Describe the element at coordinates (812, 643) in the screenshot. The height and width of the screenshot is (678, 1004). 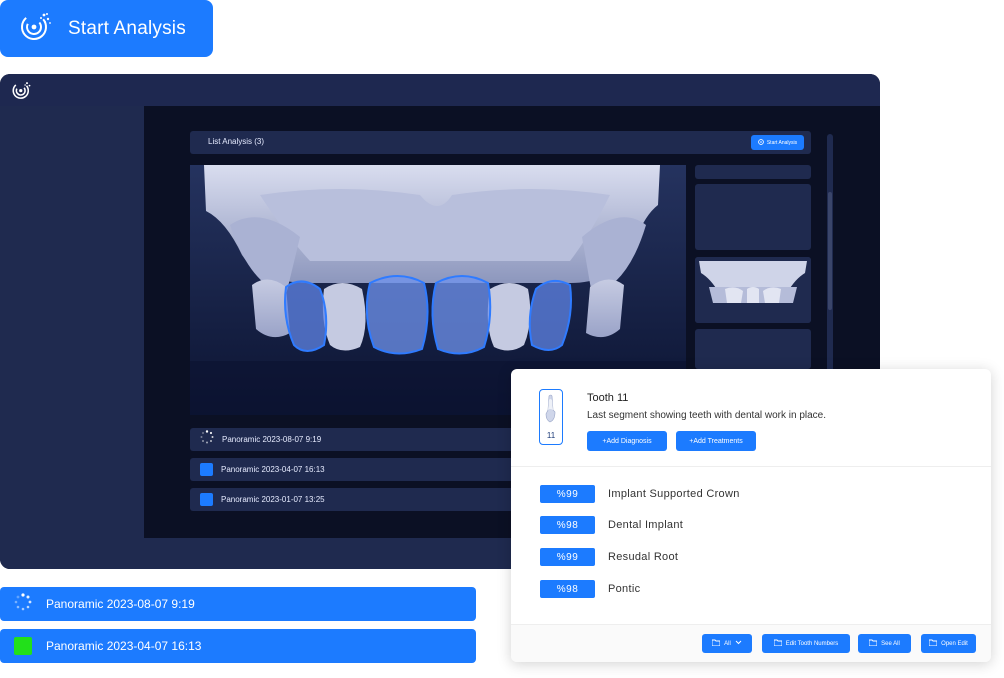
I see `edit-tooth-numbers-label: Edit Tooth Numbers` at that location.